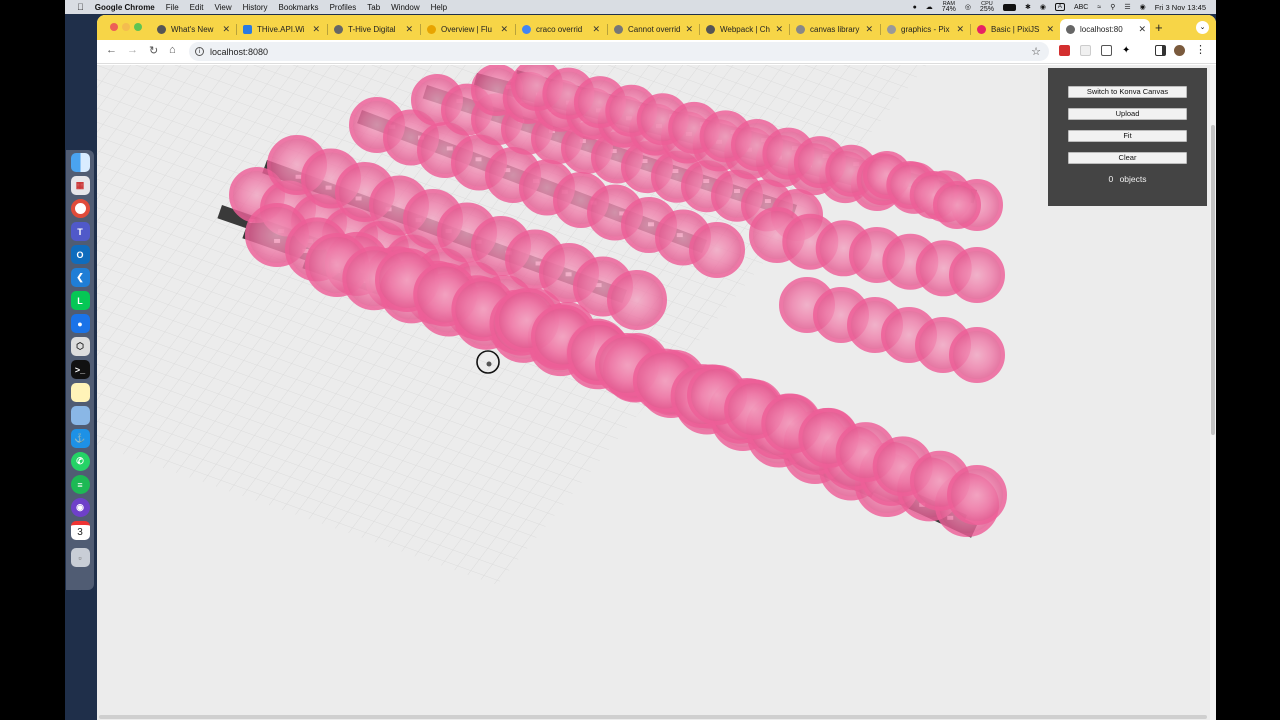 The image size is (1280, 720). What do you see at coordinates (80, 369) in the screenshot?
I see `terminal-icon: >_` at bounding box center [80, 369].